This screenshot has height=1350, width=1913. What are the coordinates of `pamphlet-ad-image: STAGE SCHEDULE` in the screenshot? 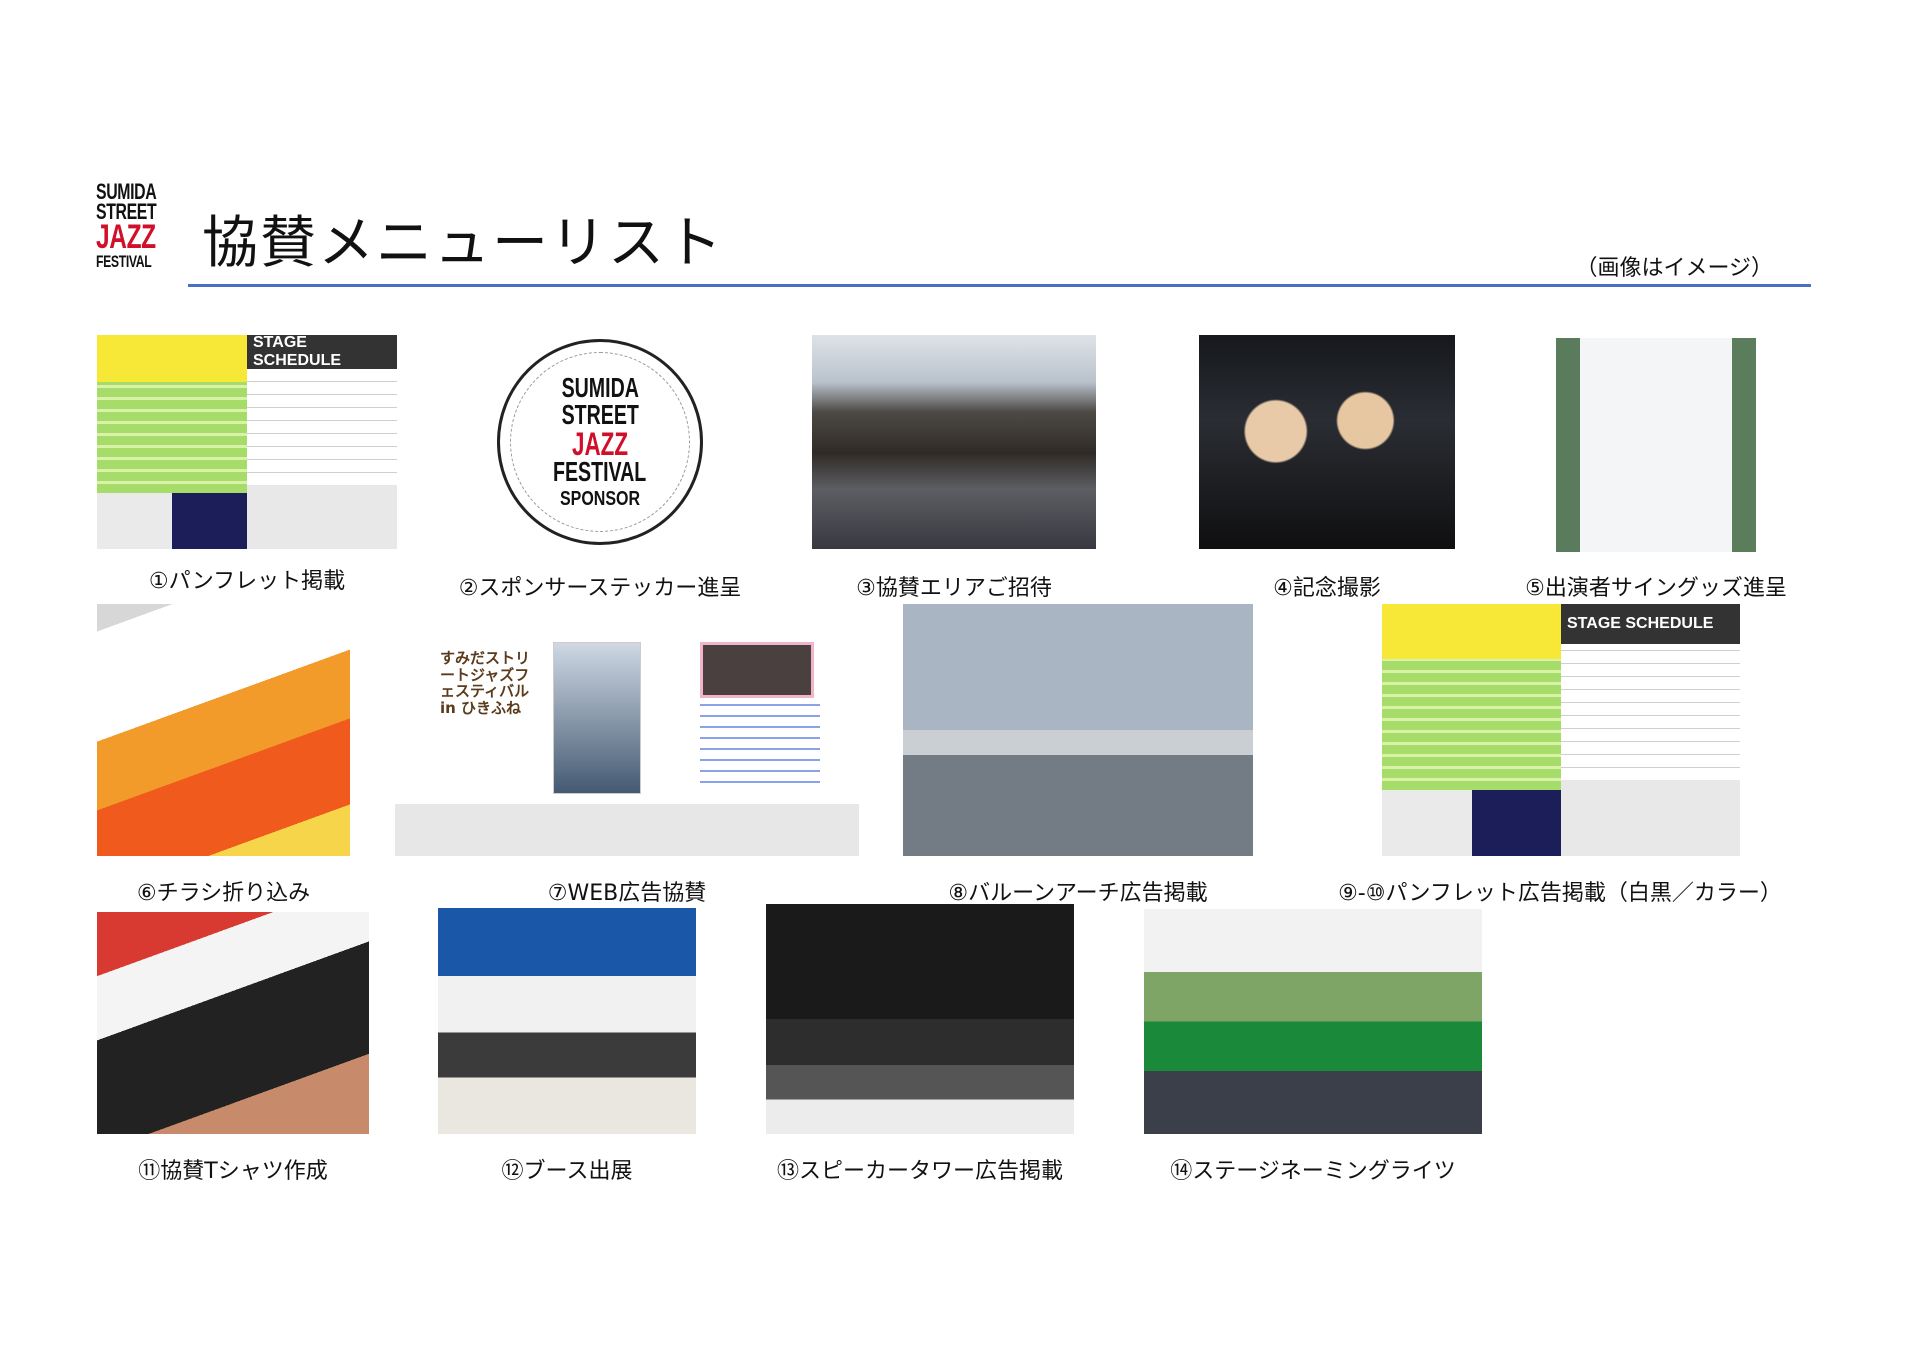 It's located at (1561, 730).